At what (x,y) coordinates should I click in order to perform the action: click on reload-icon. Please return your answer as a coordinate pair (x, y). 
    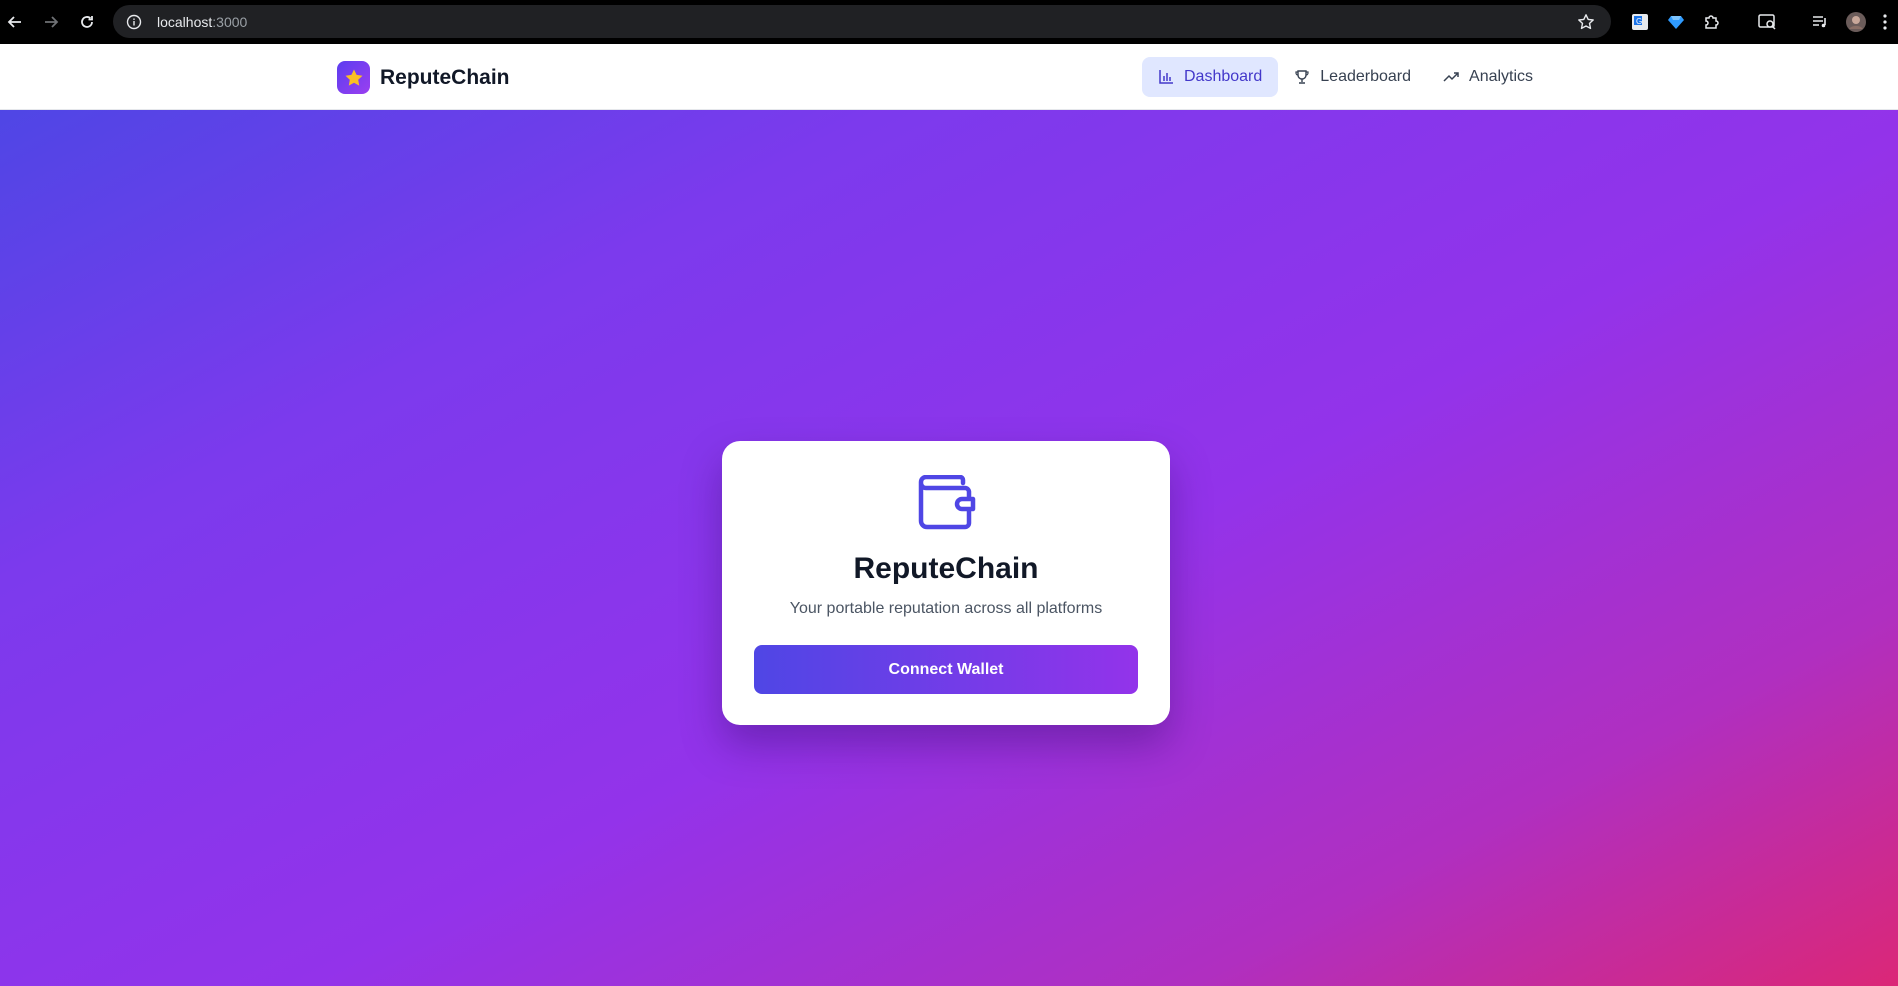
    Looking at the image, I should click on (87, 22).